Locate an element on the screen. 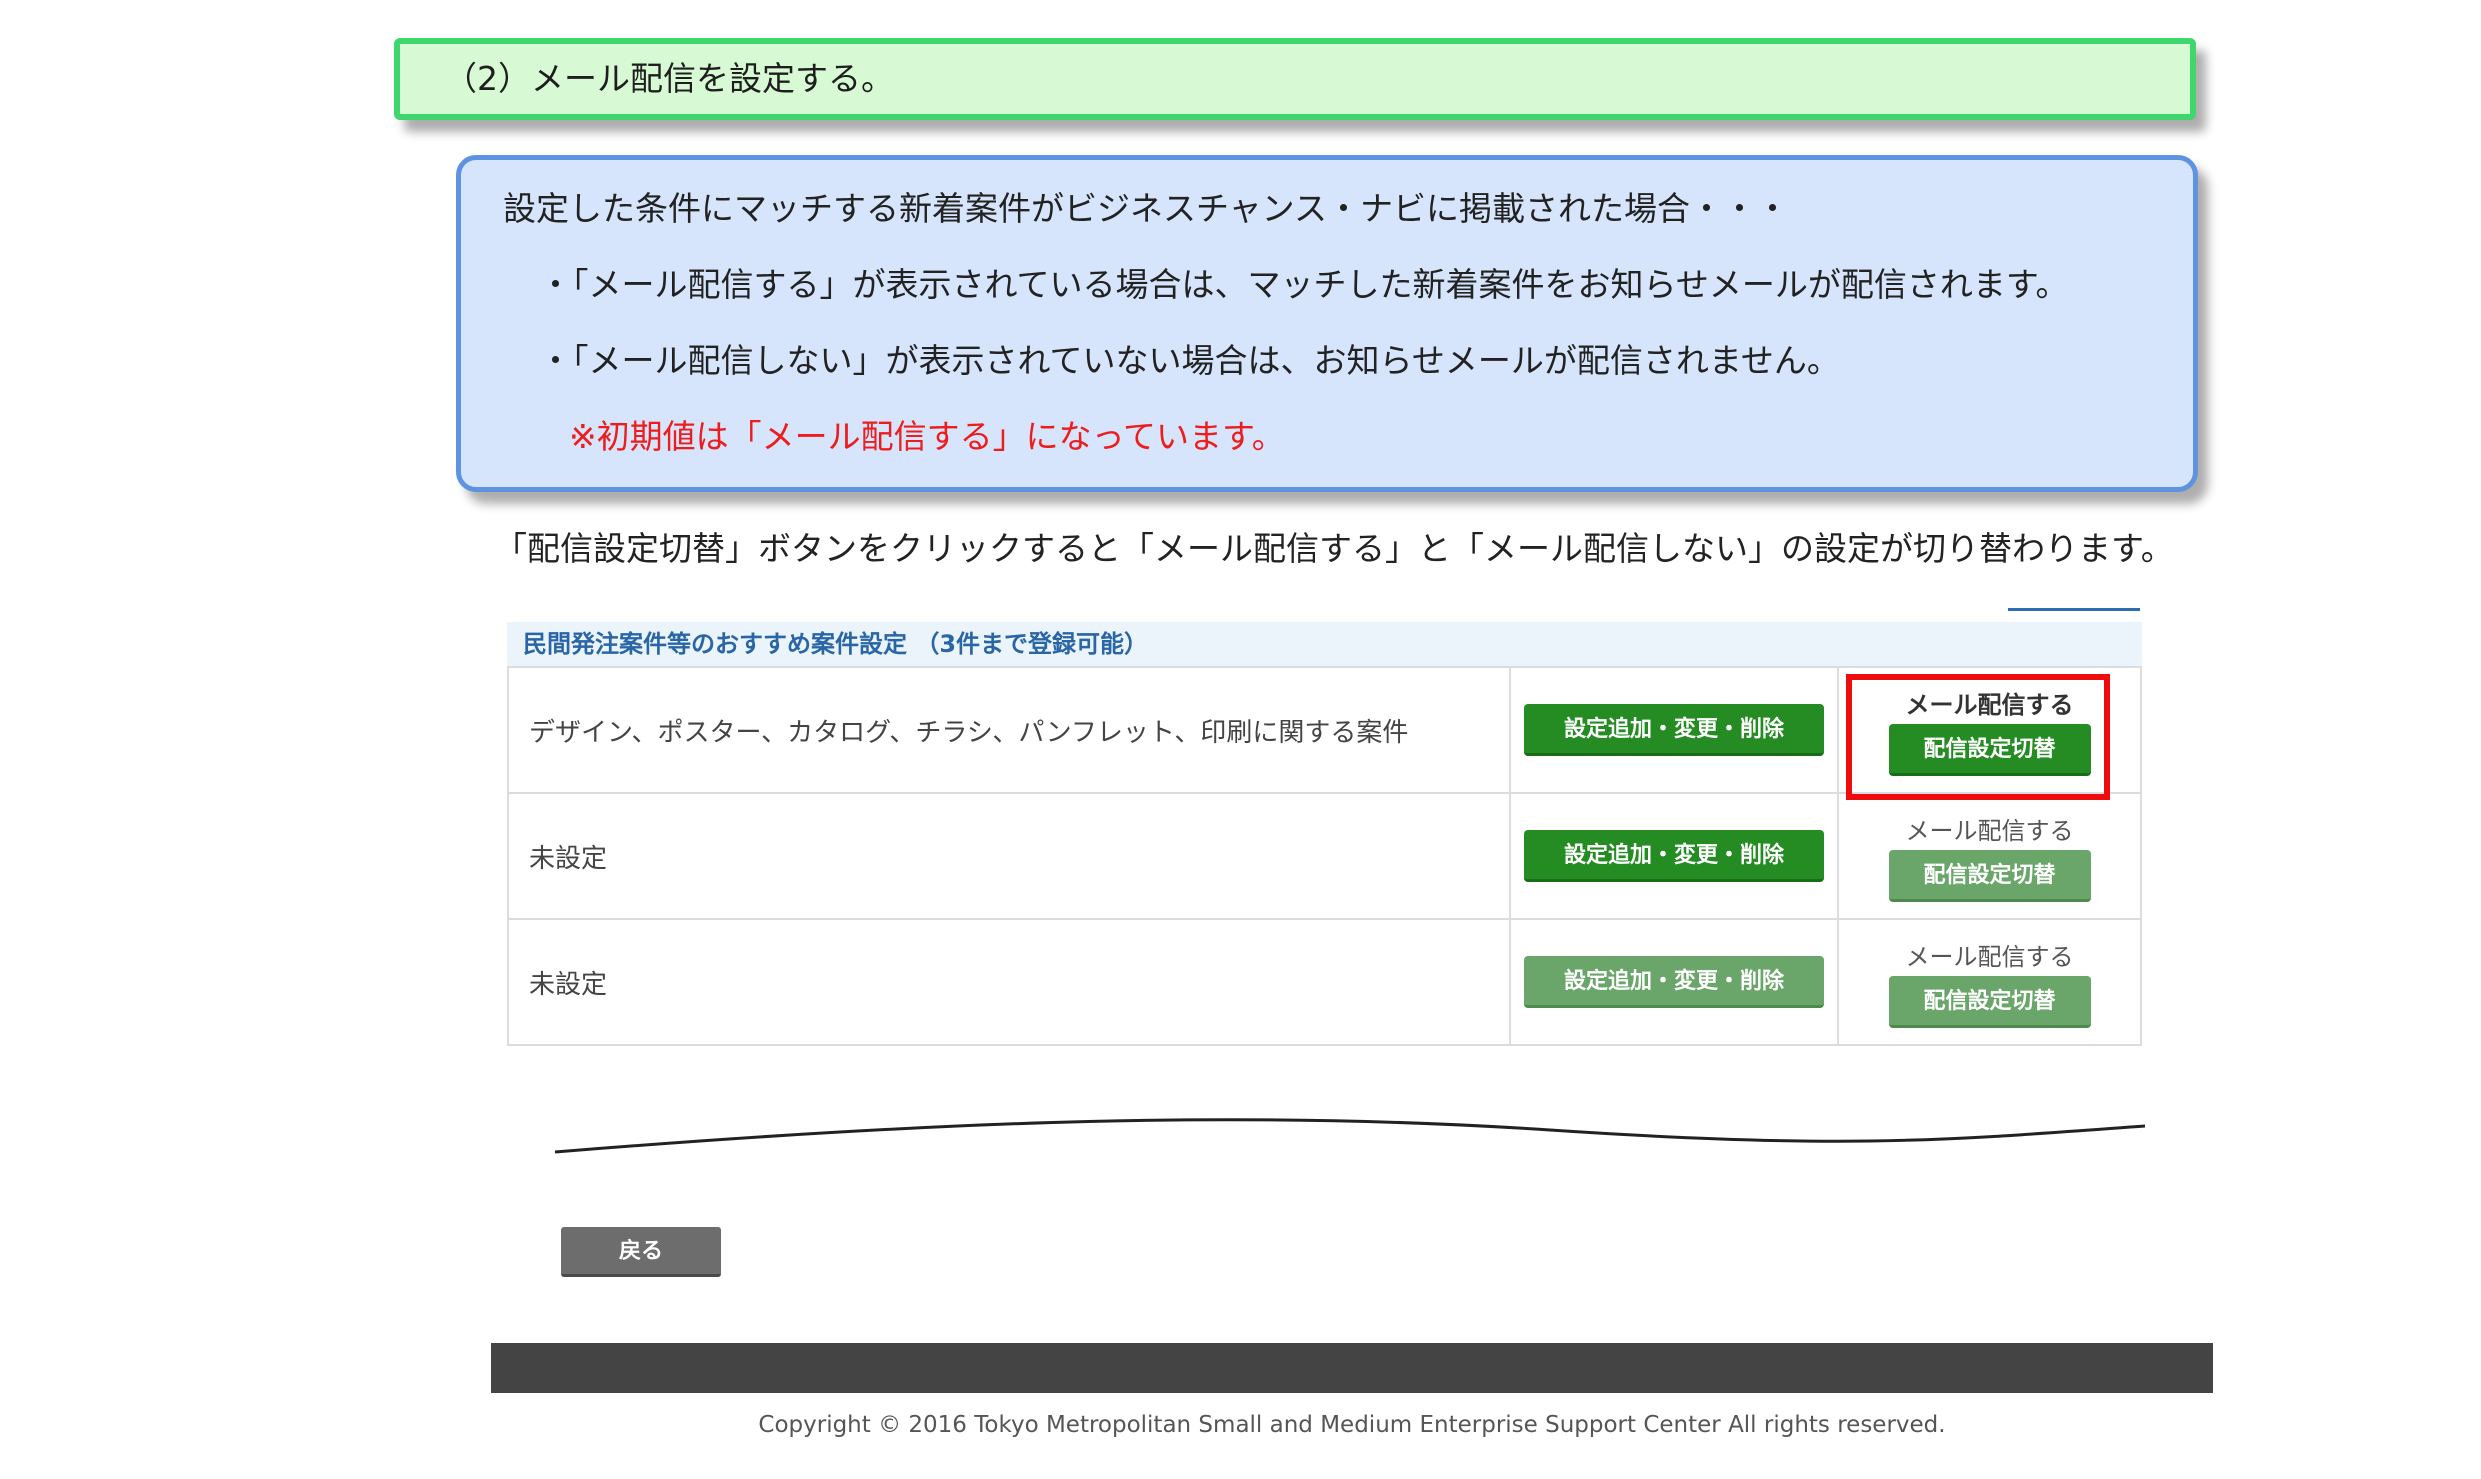  section-heading-text: （2）メール配信を設定する。 is located at coordinates (669, 78).